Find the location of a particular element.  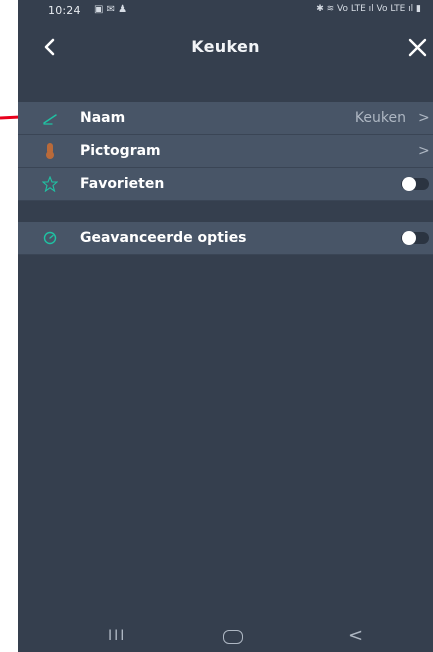

status-bar: 10:24 ▣ ✉ ♟ ✱ ≋ Vo LTE ıl Vo LTE ıl ▮ is located at coordinates (225, 11).